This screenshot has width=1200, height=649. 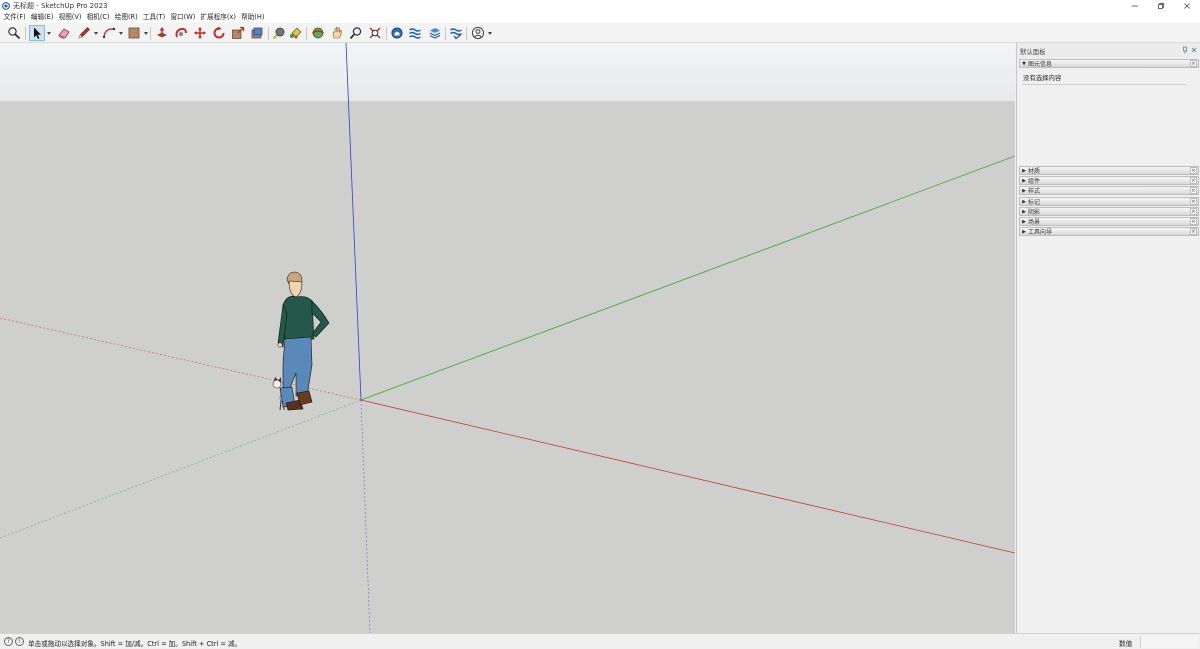 I want to click on layout-tool, so click(x=435, y=33).